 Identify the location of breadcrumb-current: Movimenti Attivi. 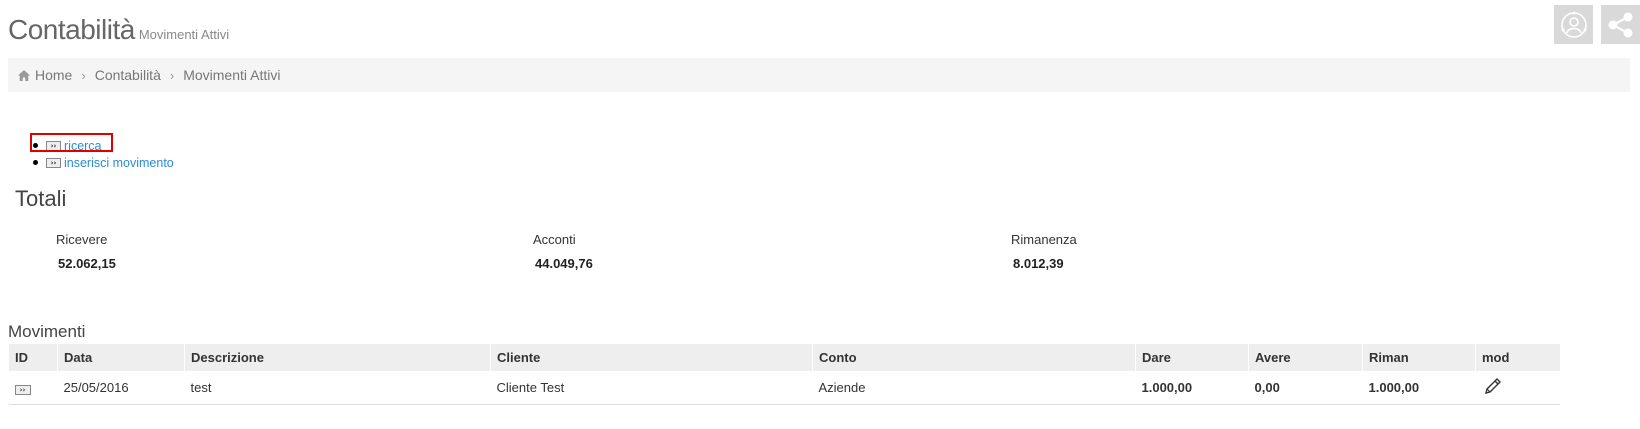
(232, 75).